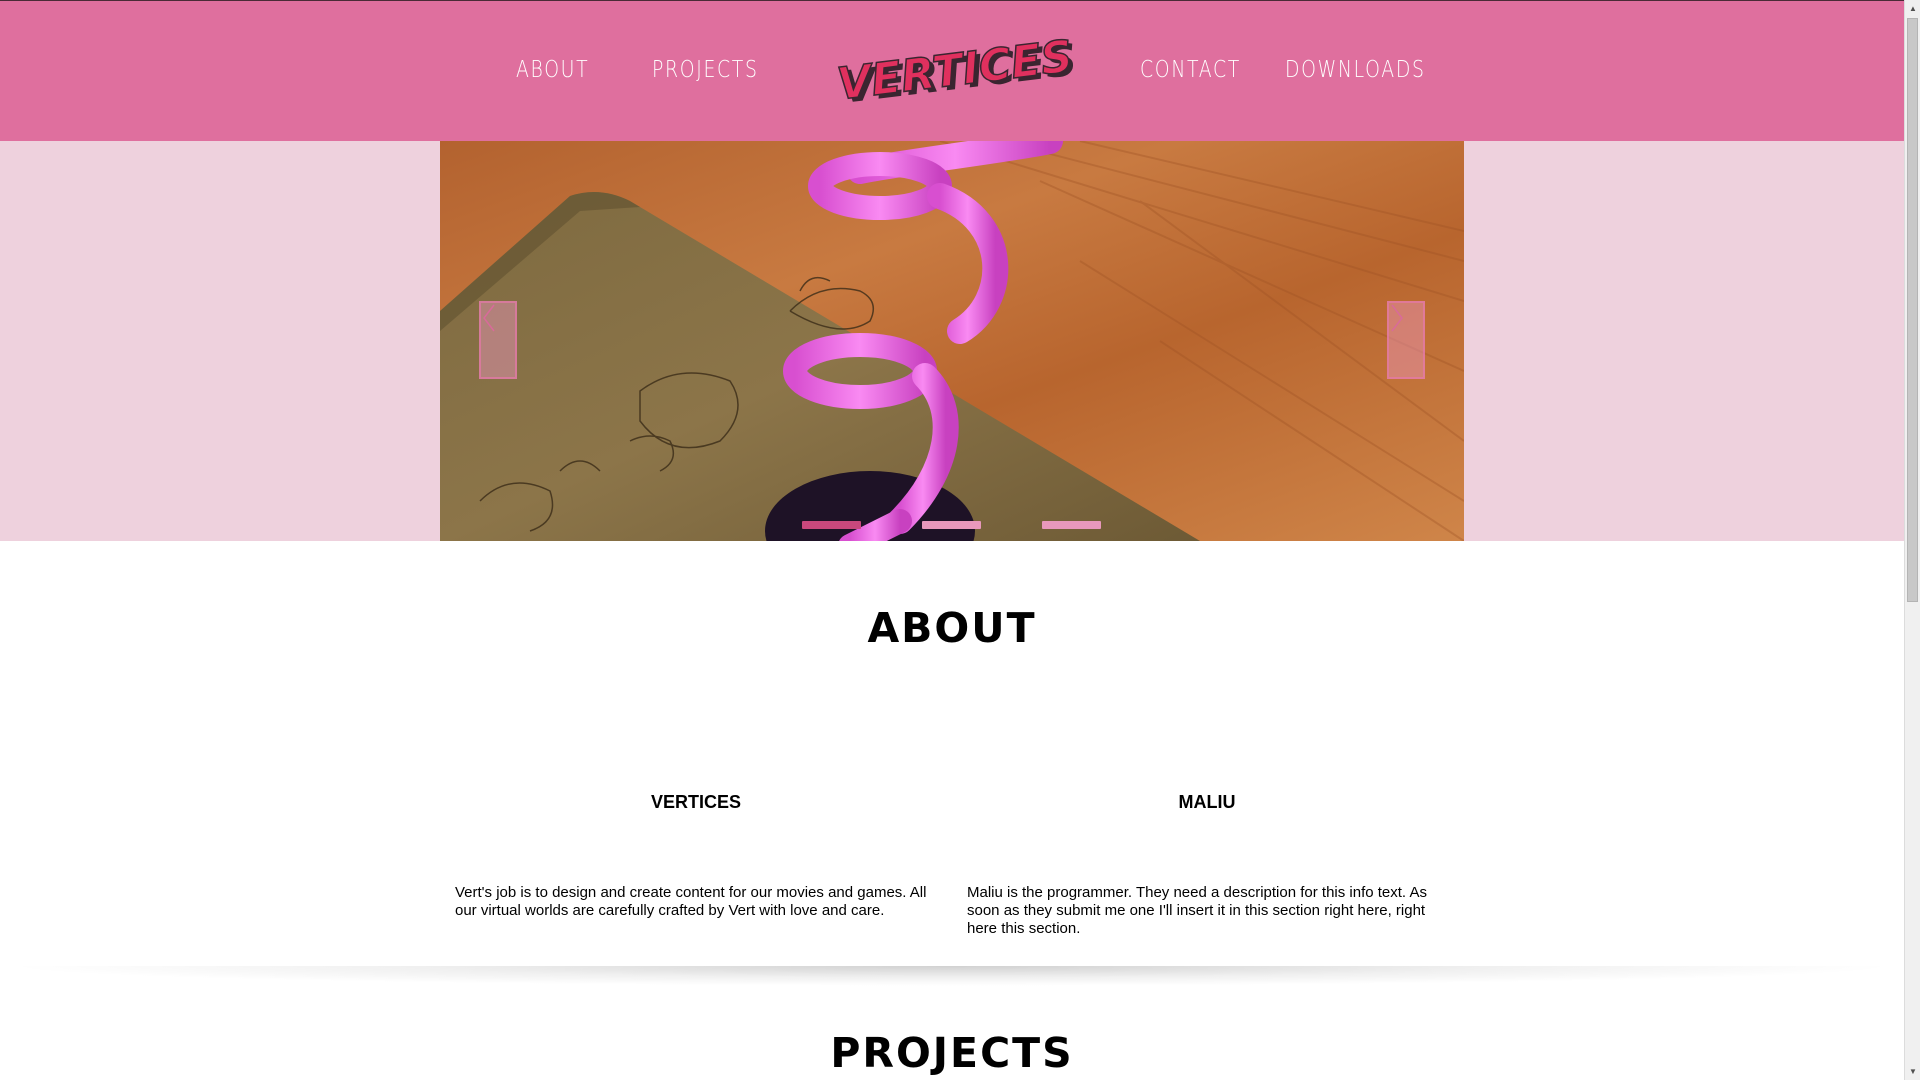 The height and width of the screenshot is (1080, 1920). I want to click on vertices-logo-graphic: VERTICES VERTICES, so click(956, 71).